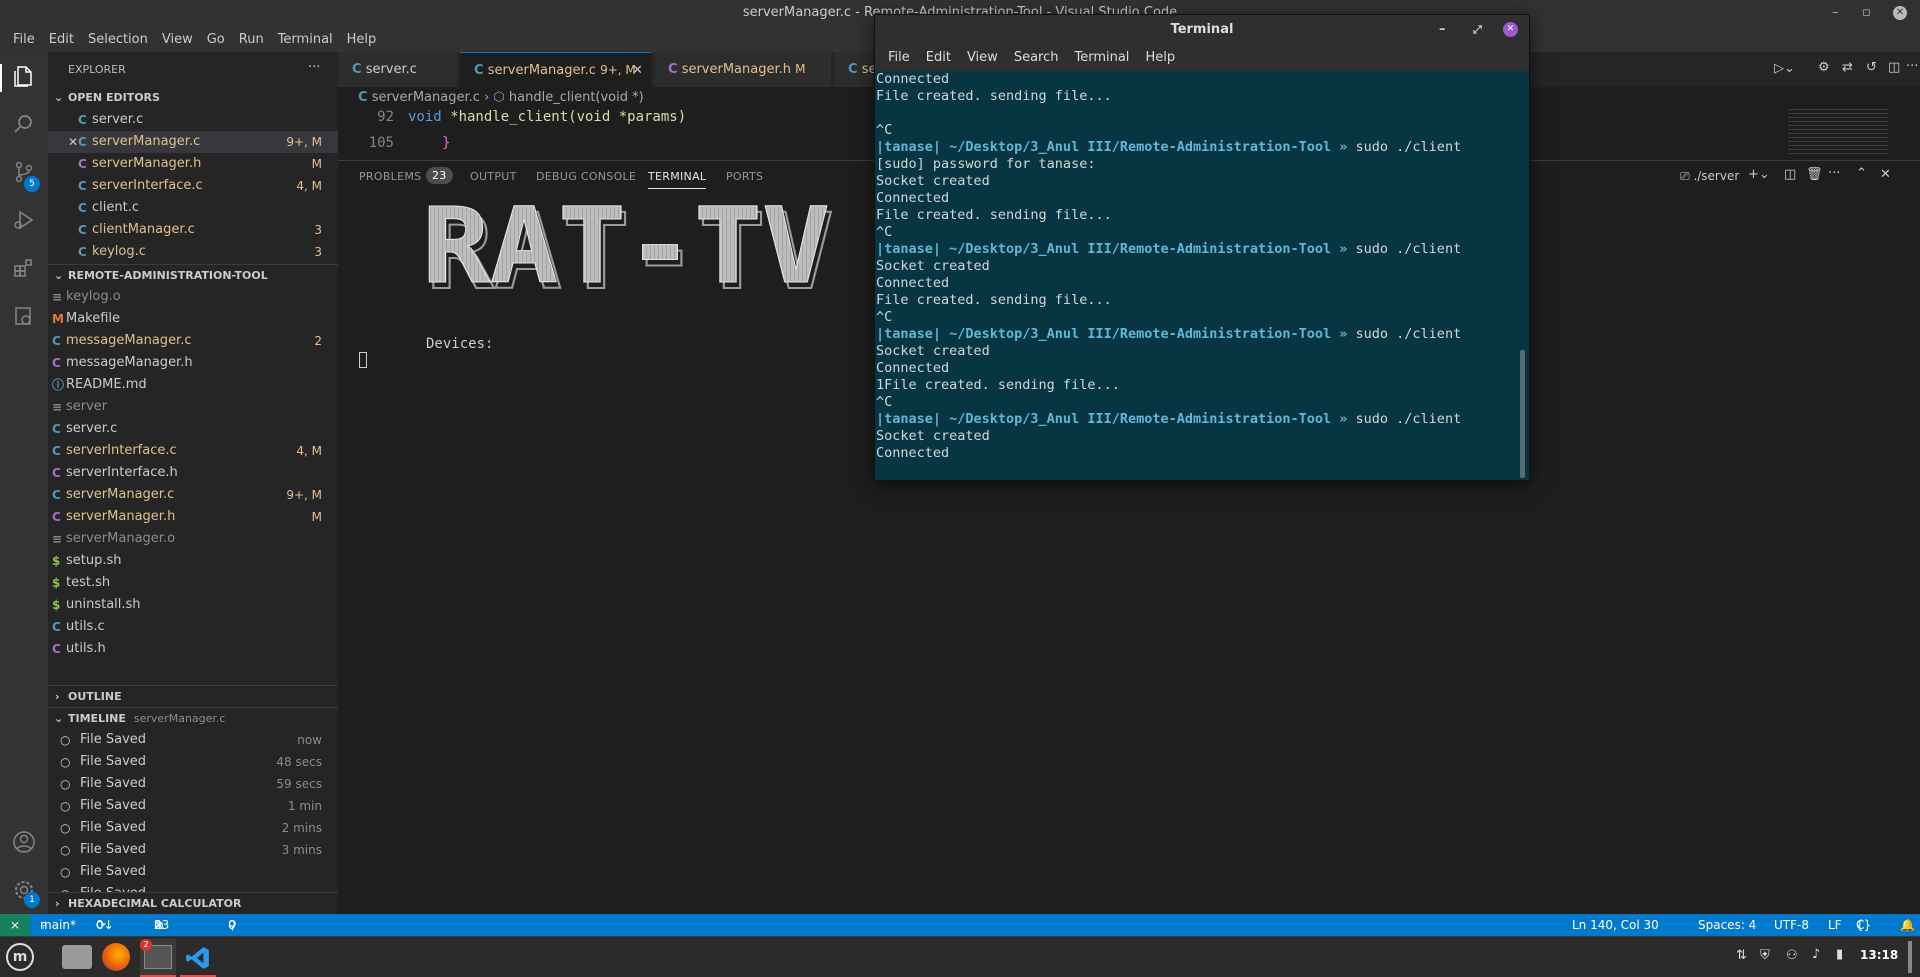  What do you see at coordinates (426, 97) in the screenshot?
I see `breadcrumb-file: serverManager.c` at bounding box center [426, 97].